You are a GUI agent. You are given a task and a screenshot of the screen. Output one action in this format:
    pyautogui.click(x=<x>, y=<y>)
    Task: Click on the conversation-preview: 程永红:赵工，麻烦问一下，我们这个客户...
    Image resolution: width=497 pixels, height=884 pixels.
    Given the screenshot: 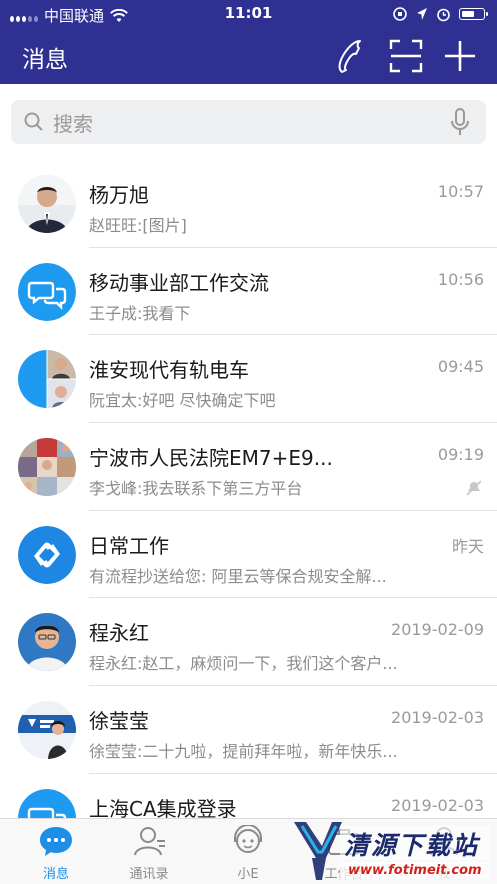 What is the action you would take?
    pyautogui.click(x=243, y=664)
    